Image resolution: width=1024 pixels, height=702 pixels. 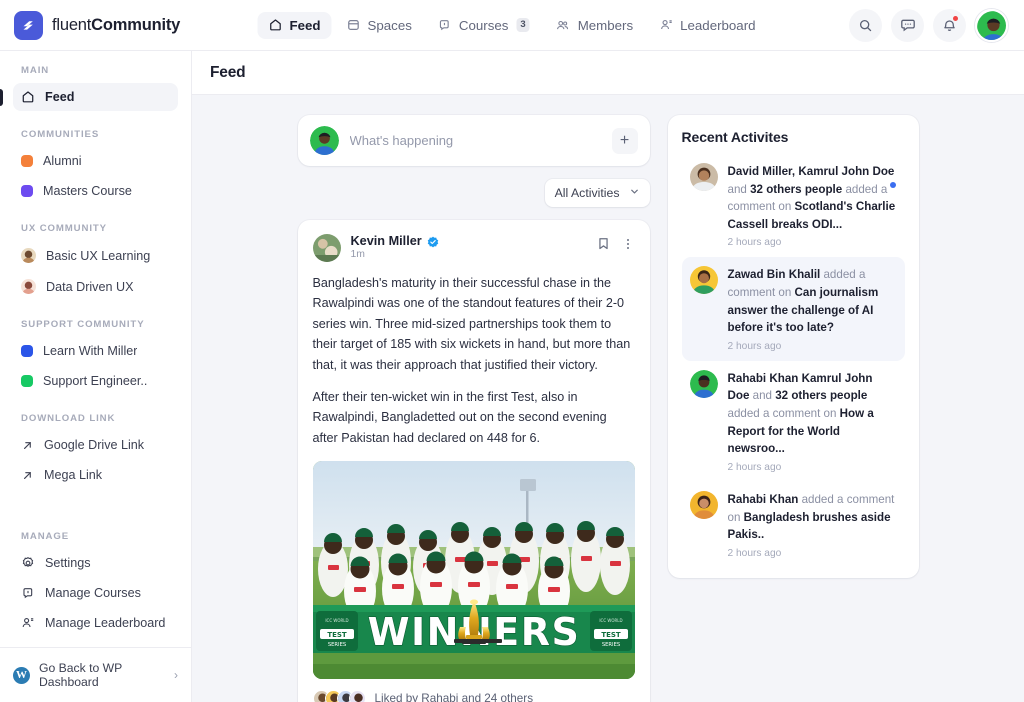 What do you see at coordinates (294, 25) in the screenshot?
I see `nav-item-feed: Feed` at bounding box center [294, 25].